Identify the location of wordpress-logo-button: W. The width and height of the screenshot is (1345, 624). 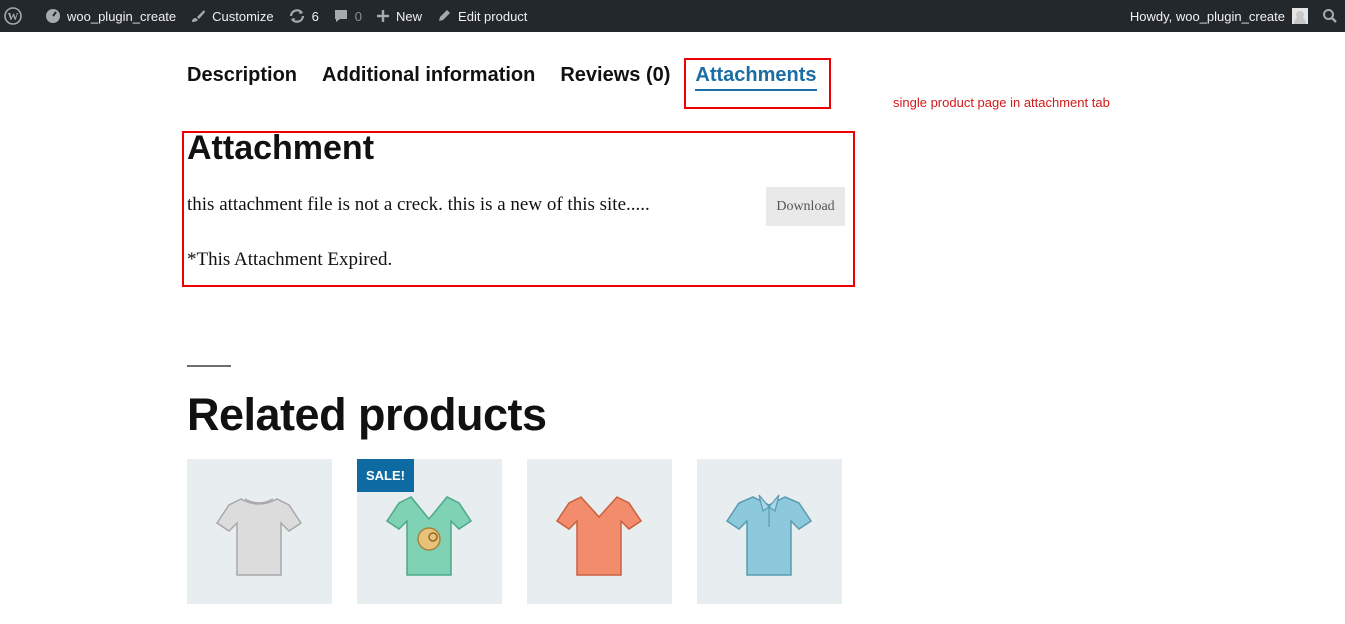
(19, 16).